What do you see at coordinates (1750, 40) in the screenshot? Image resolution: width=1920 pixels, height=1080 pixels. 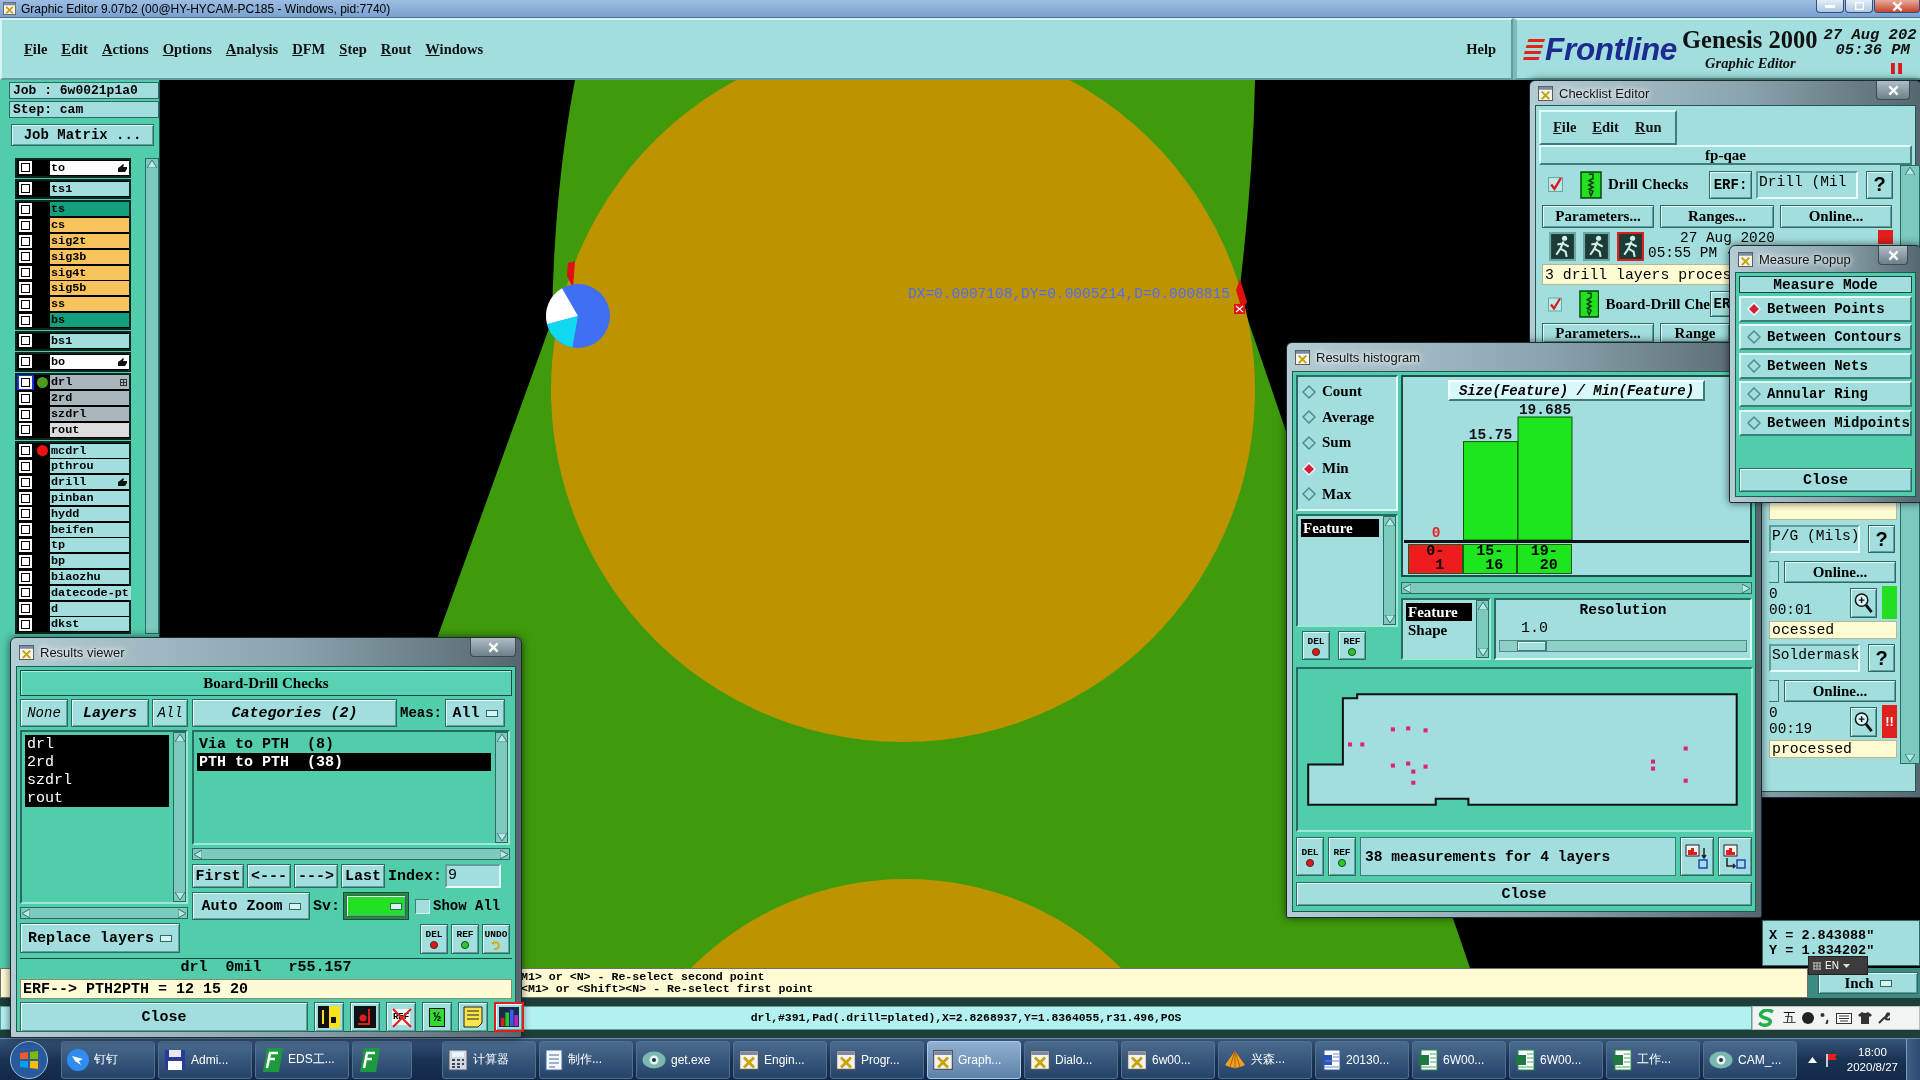 I see `product-name: Genesis 2000` at bounding box center [1750, 40].